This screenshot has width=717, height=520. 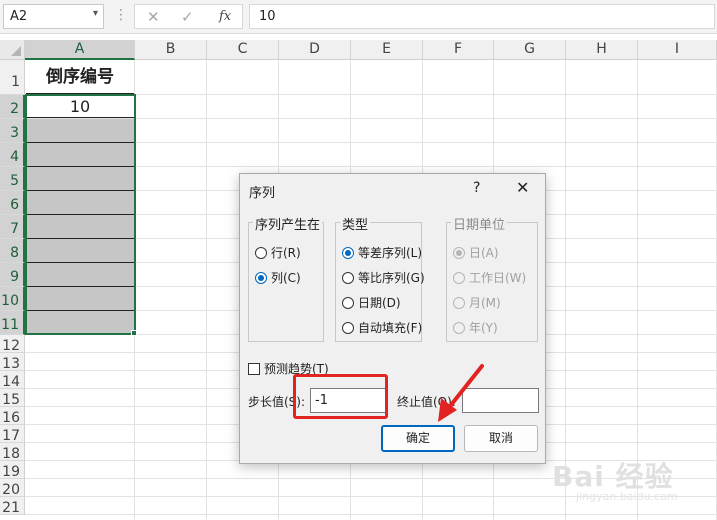 What do you see at coordinates (627, 496) in the screenshot?
I see `watermark-url: jingyan.baidu.com` at bounding box center [627, 496].